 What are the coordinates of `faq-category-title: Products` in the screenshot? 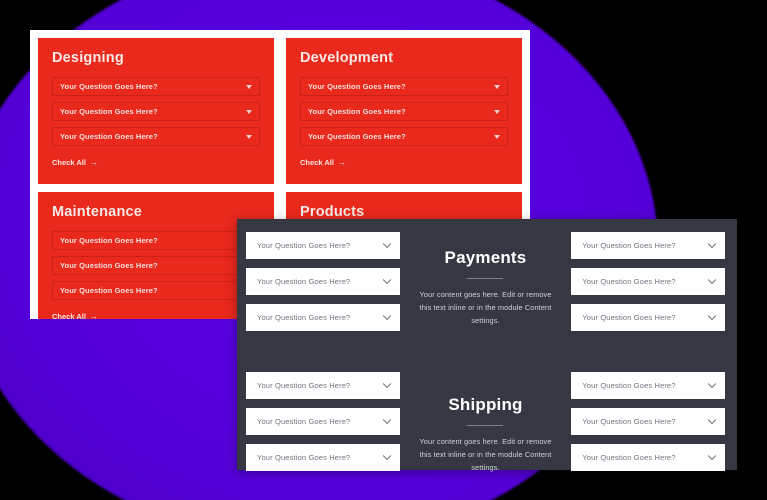 It's located at (332, 212).